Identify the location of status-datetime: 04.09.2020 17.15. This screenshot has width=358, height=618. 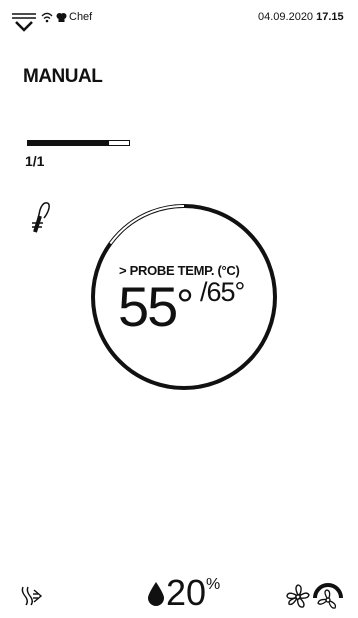
(301, 17).